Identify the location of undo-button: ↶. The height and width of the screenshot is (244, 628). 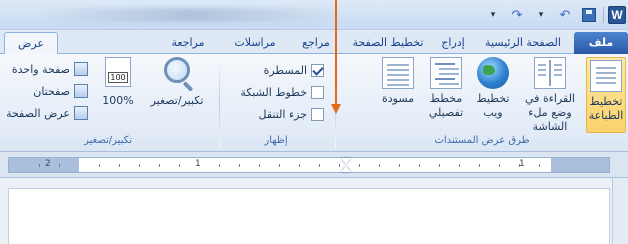
(565, 15).